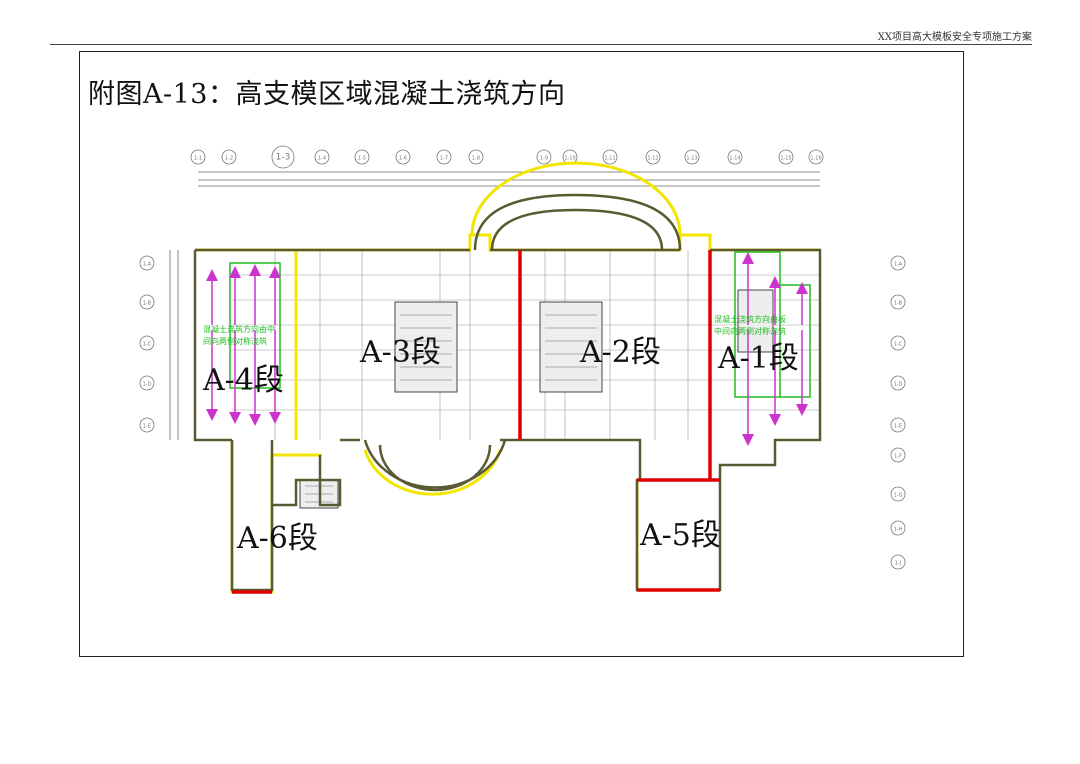 This screenshot has height=764, width=1080. Describe the element at coordinates (898, 457) in the screenshot. I see `axis-right-bubble-label: 1-F` at that location.